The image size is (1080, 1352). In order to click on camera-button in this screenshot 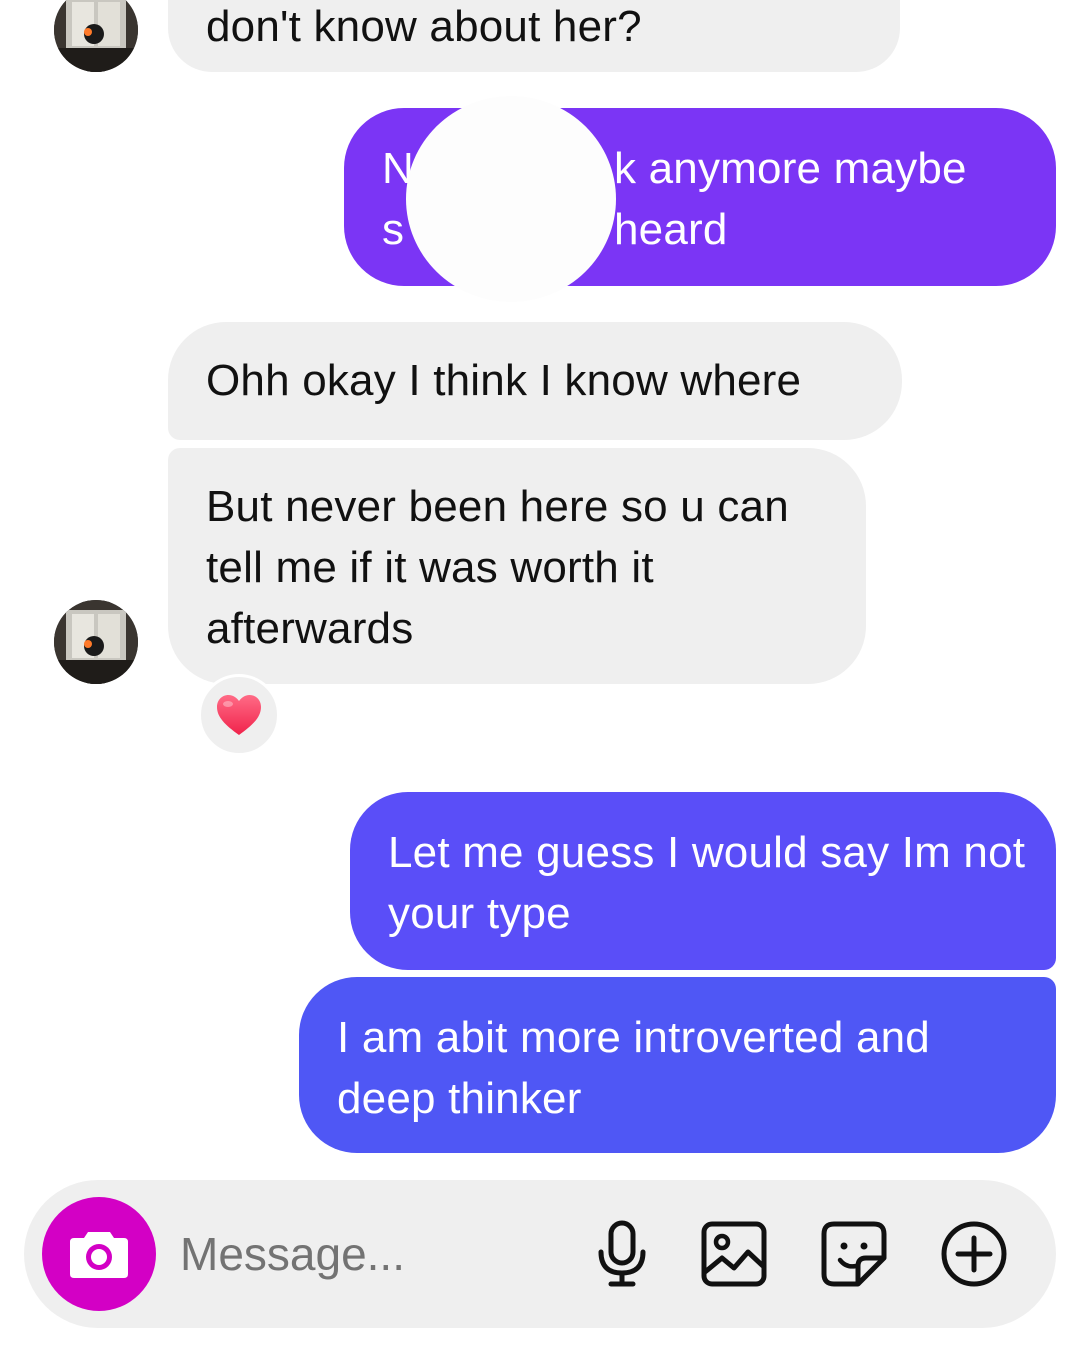, I will do `click(99, 1254)`.